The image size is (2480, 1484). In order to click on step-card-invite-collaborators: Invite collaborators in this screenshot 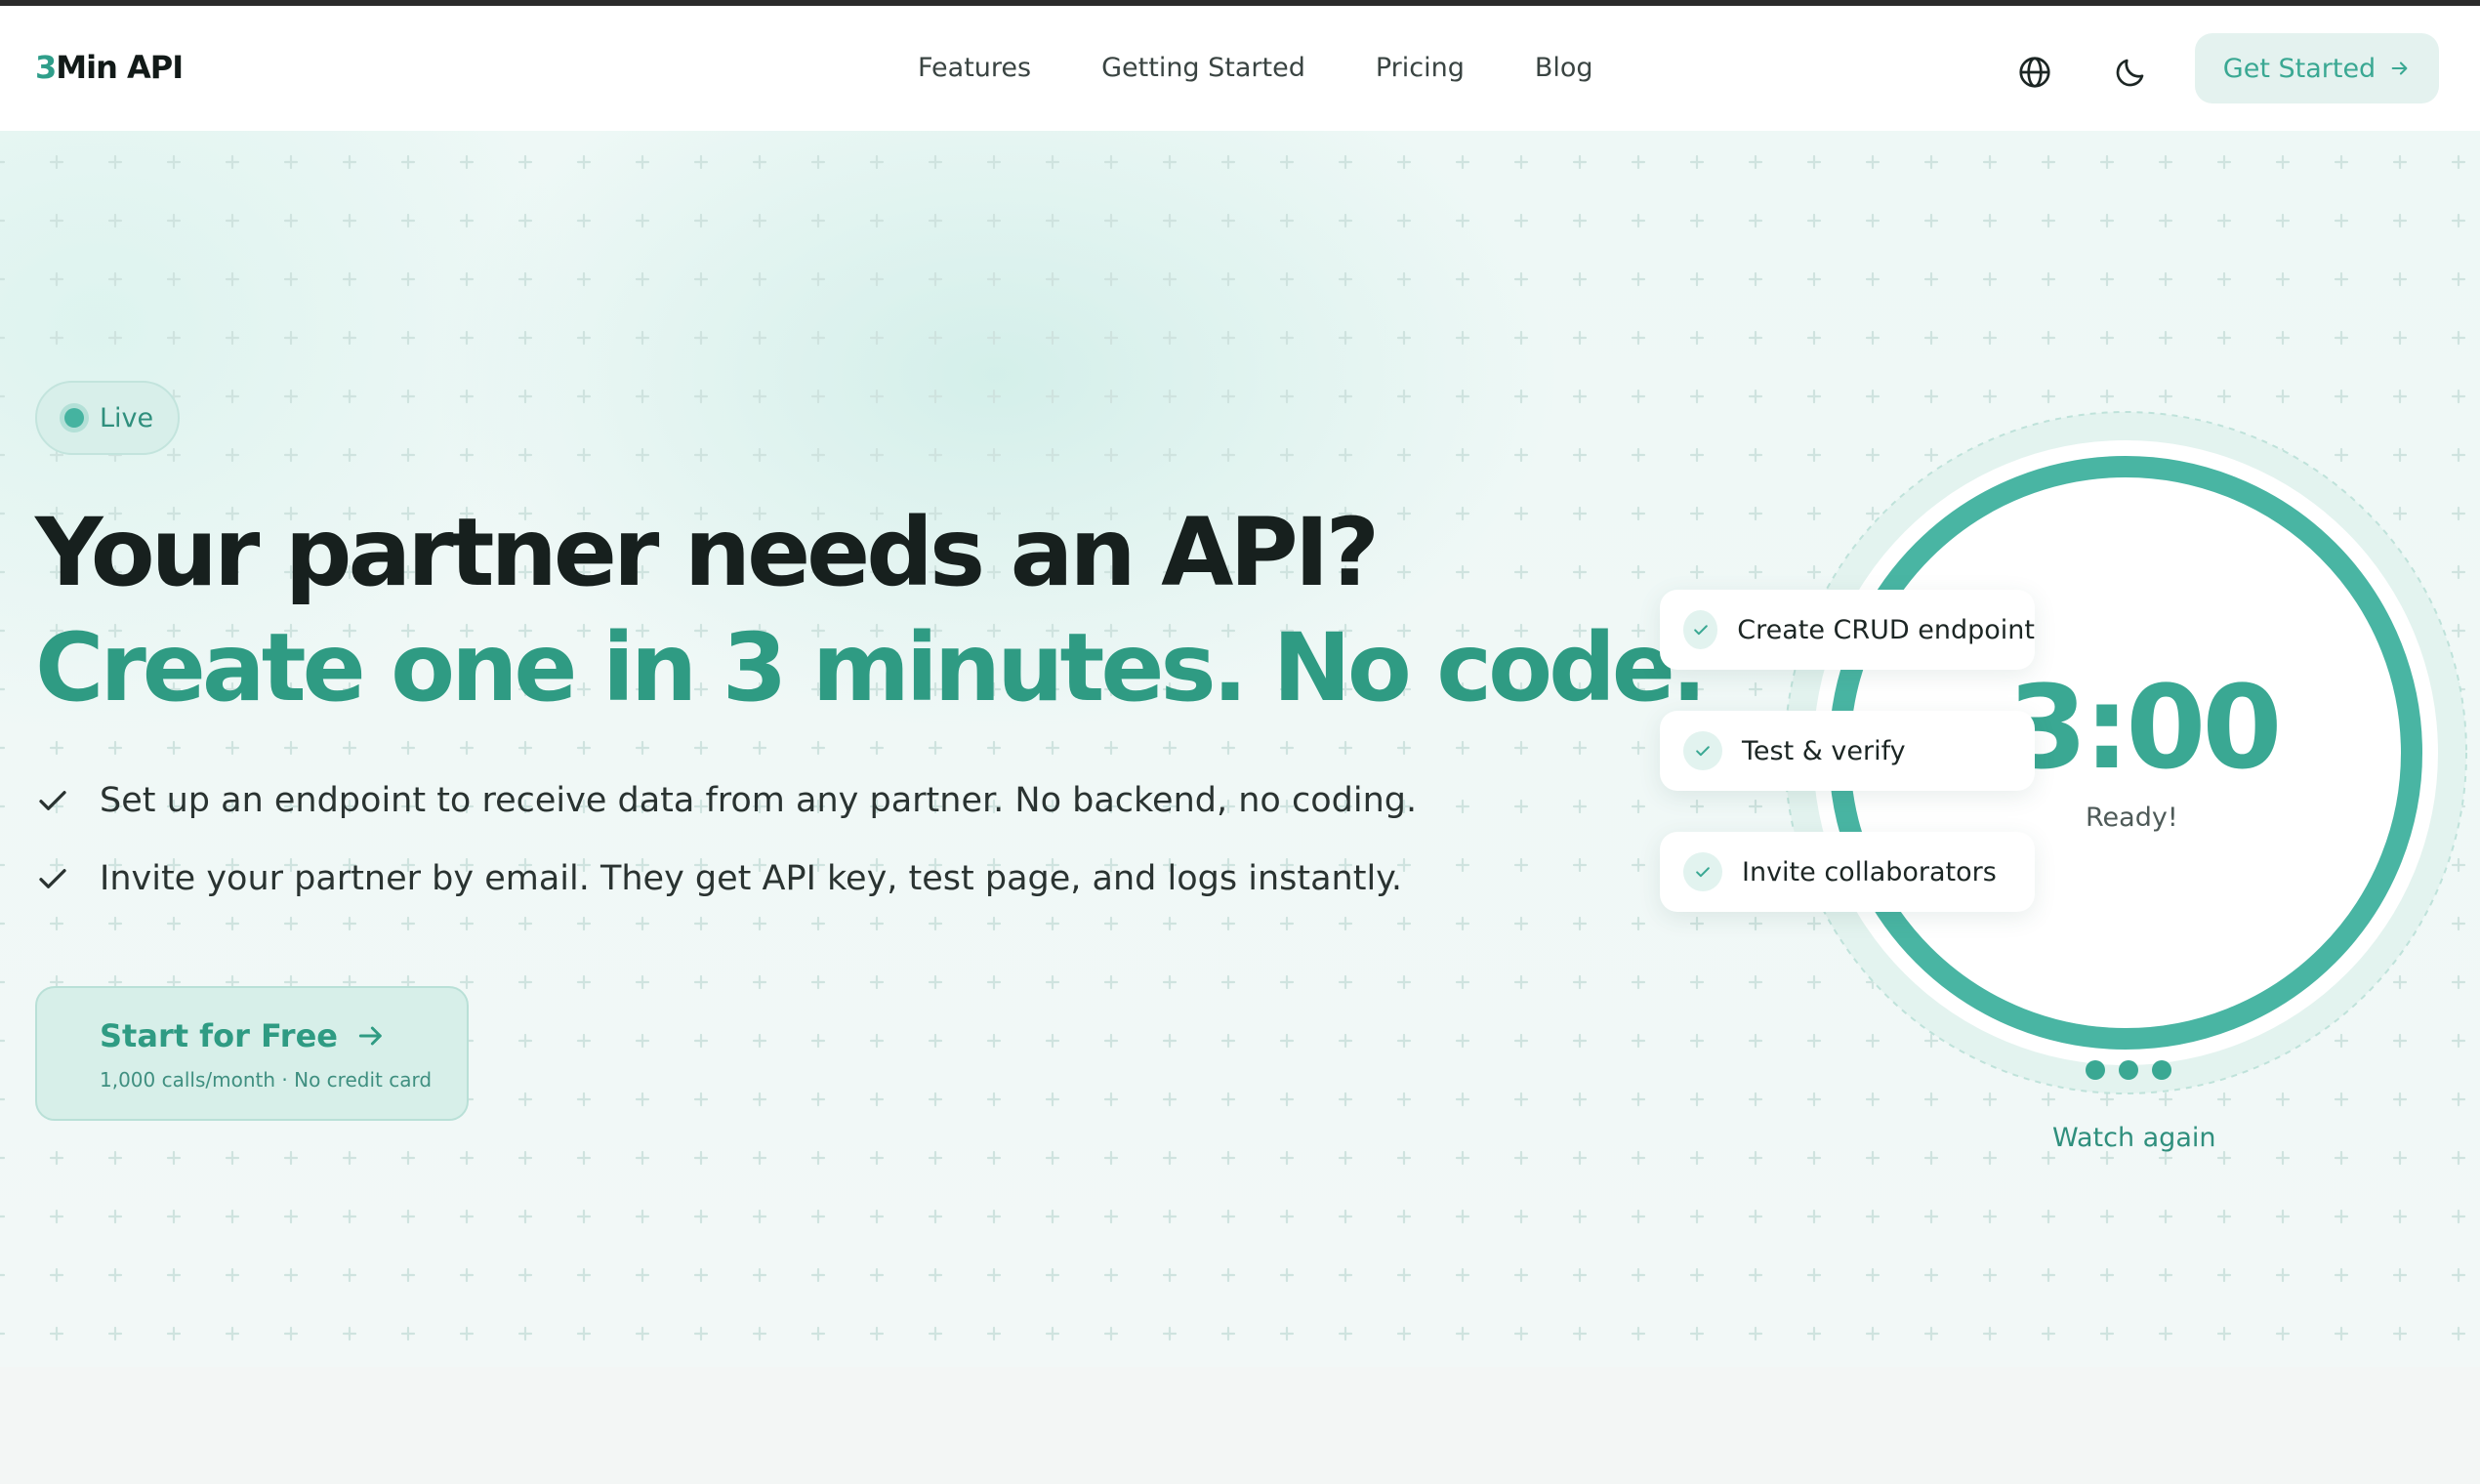, I will do `click(1847, 872)`.